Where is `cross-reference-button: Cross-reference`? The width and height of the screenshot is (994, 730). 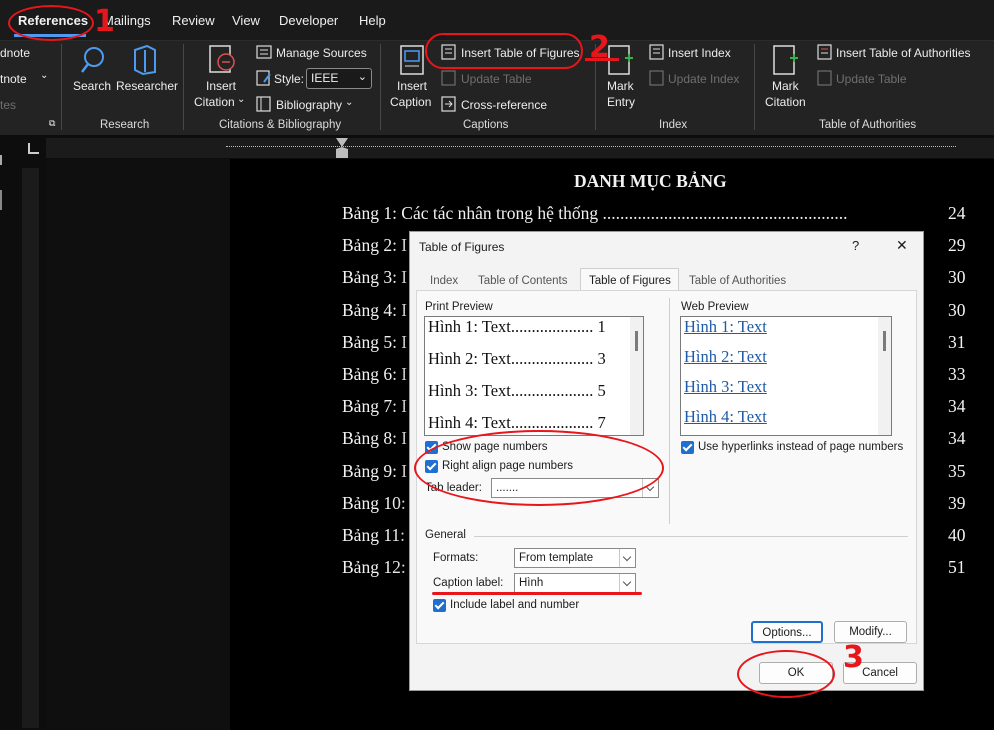 cross-reference-button: Cross-reference is located at coordinates (504, 105).